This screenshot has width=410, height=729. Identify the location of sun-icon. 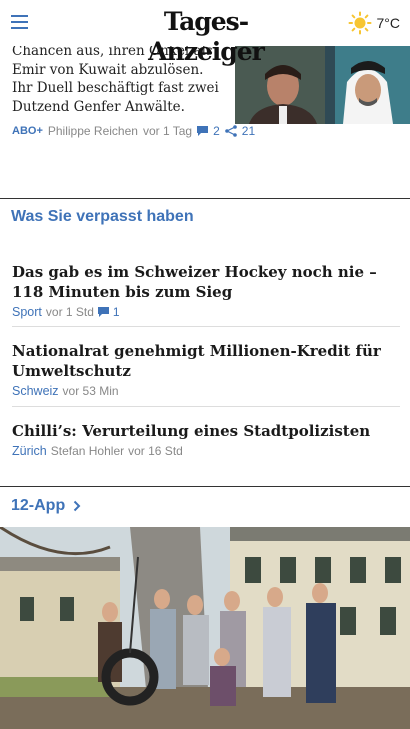
(359, 23).